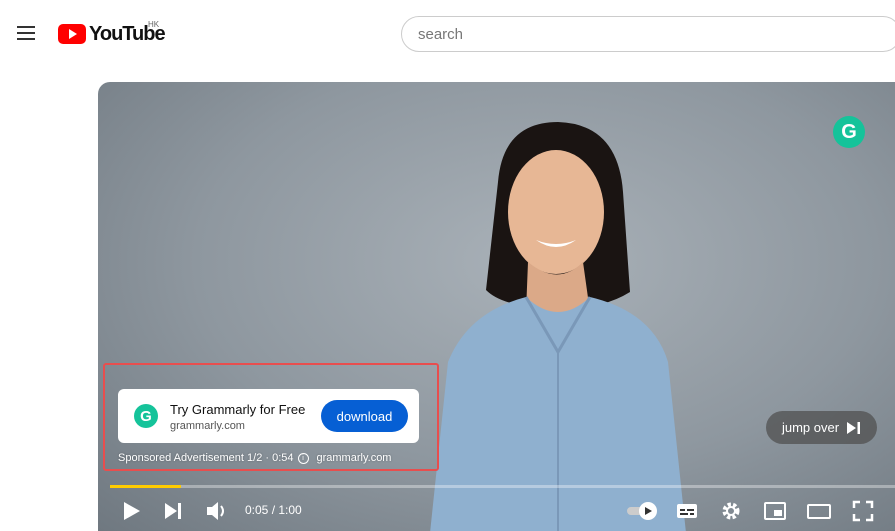 Image resolution: width=895 pixels, height=531 pixels. Describe the element at coordinates (854, 427) in the screenshot. I see `skip-next-icon` at that location.